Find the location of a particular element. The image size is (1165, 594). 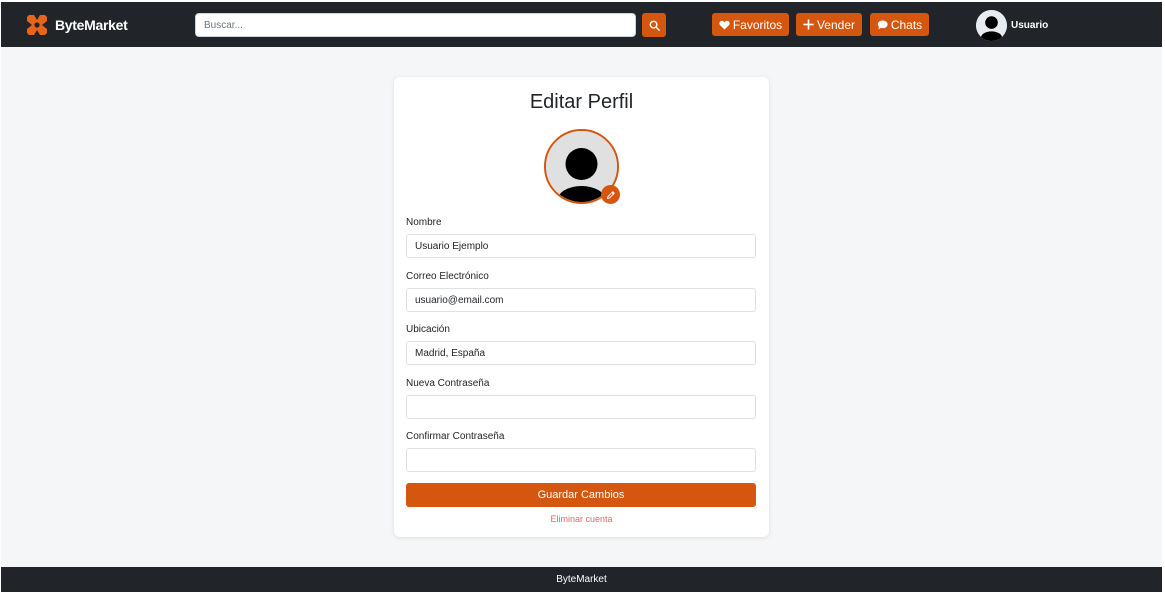

edit-photo-button is located at coordinates (610, 194).